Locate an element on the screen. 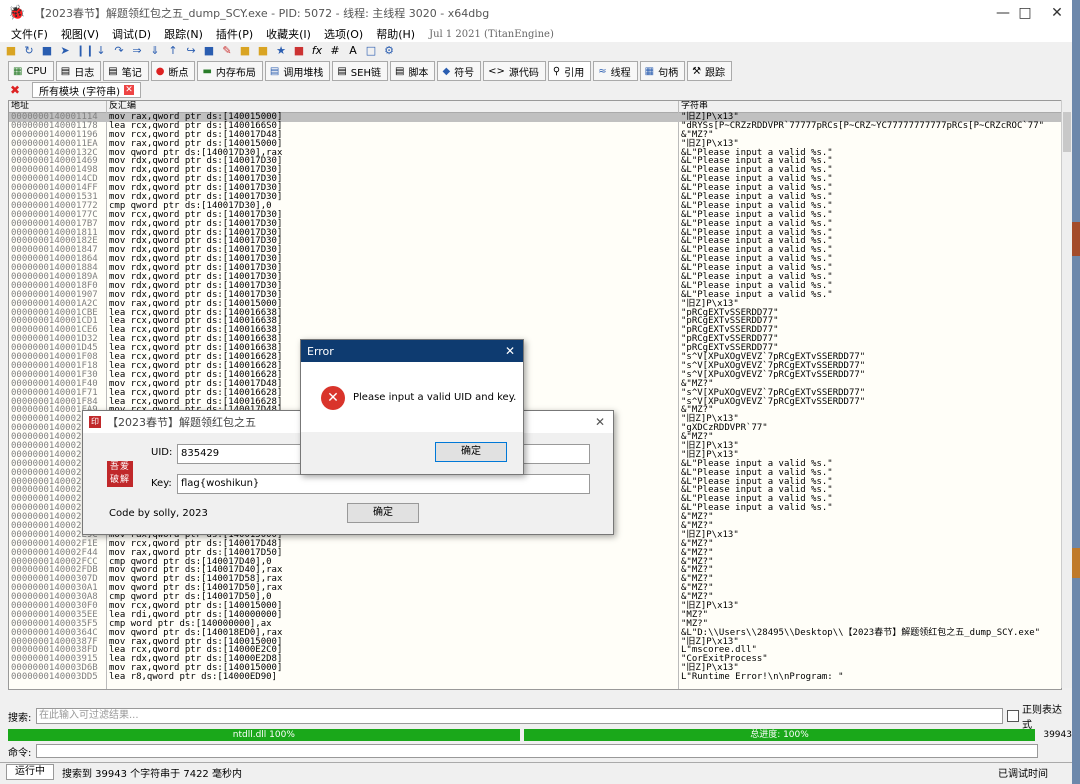 Image resolution: width=1080 pixels, height=784 pixels. error-dialog-titlebar: Error ✕ is located at coordinates (412, 351).